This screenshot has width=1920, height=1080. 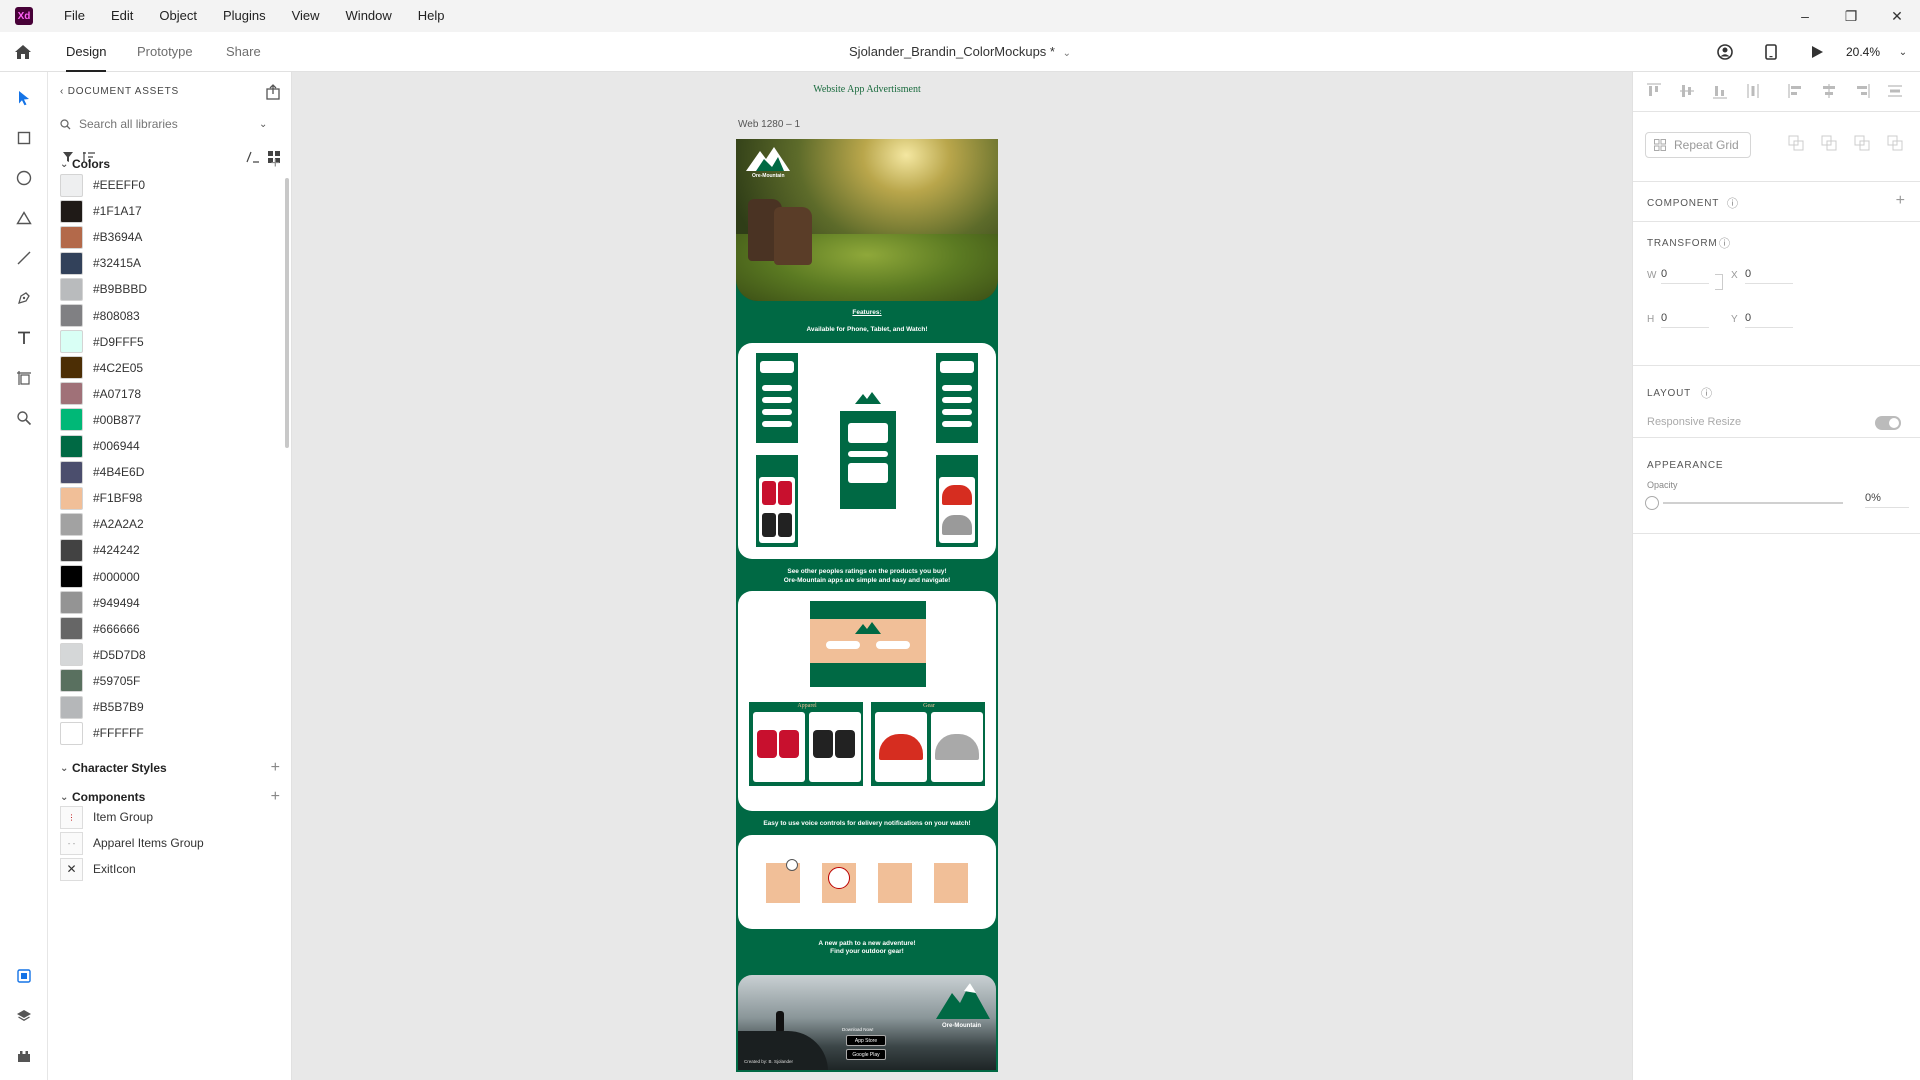 I want to click on tab-design: Design, so click(x=86, y=52).